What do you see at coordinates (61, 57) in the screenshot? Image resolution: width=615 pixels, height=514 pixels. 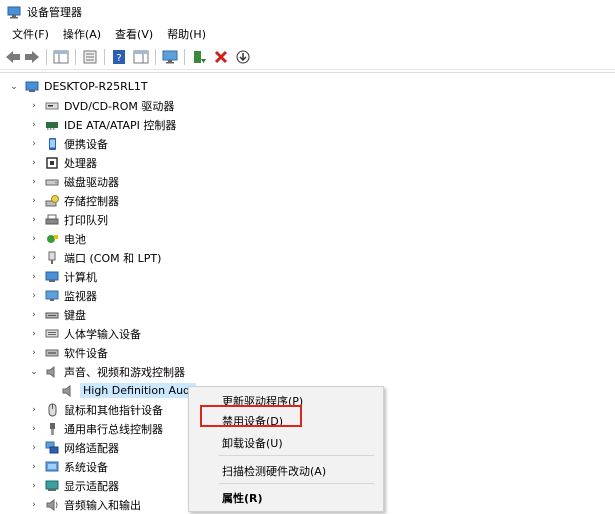 I see `show-hide-console-tree-icon` at bounding box center [61, 57].